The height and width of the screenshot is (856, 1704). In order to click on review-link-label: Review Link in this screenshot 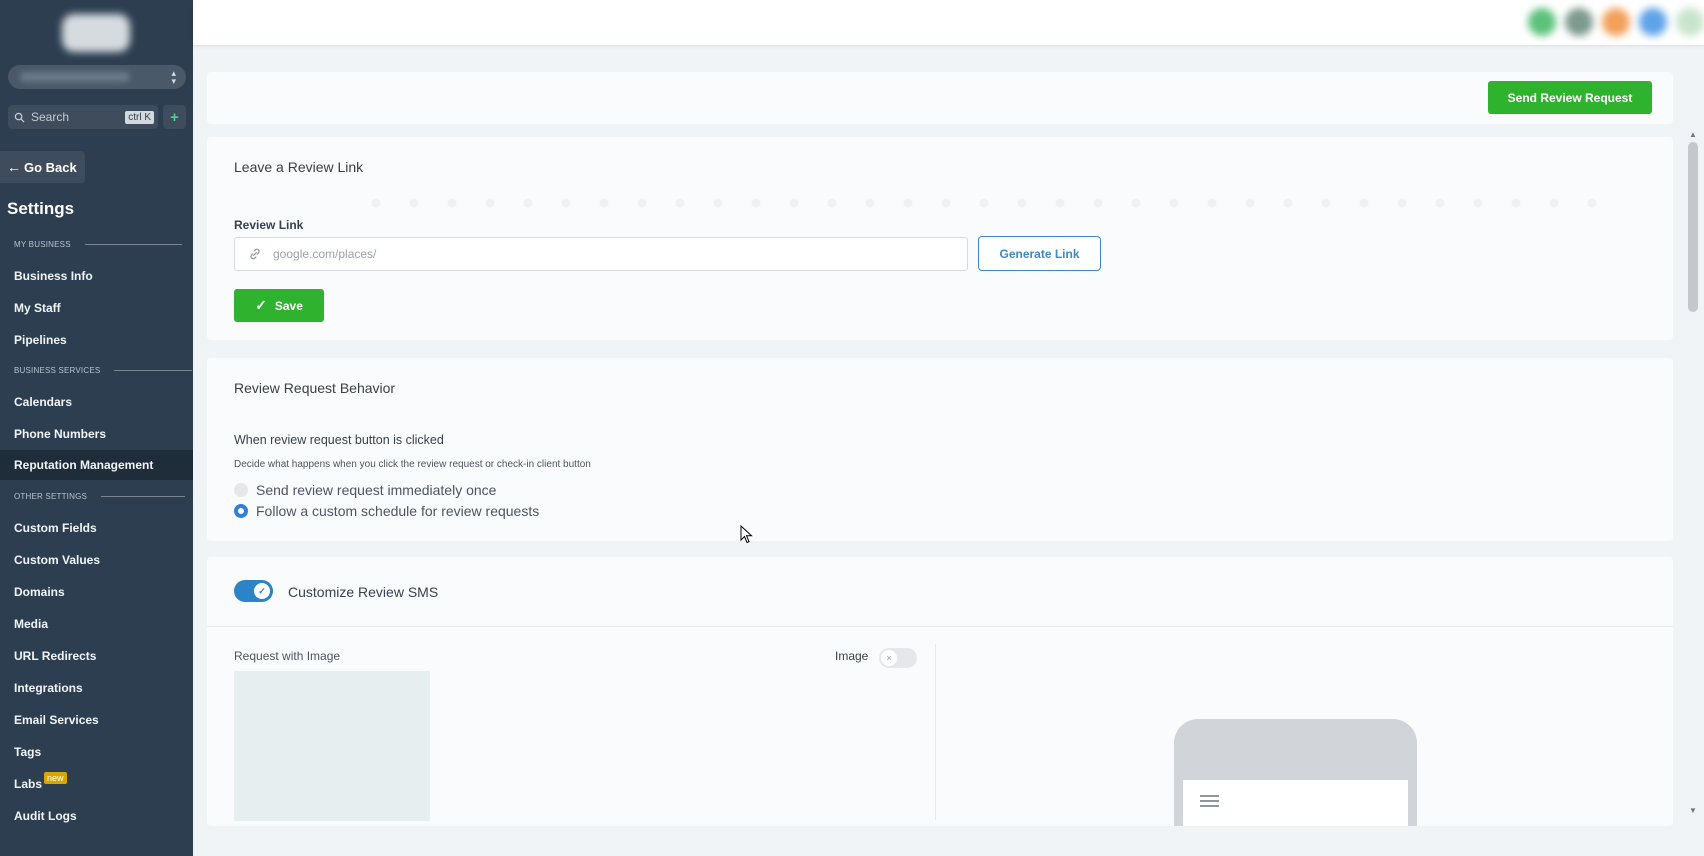, I will do `click(269, 225)`.